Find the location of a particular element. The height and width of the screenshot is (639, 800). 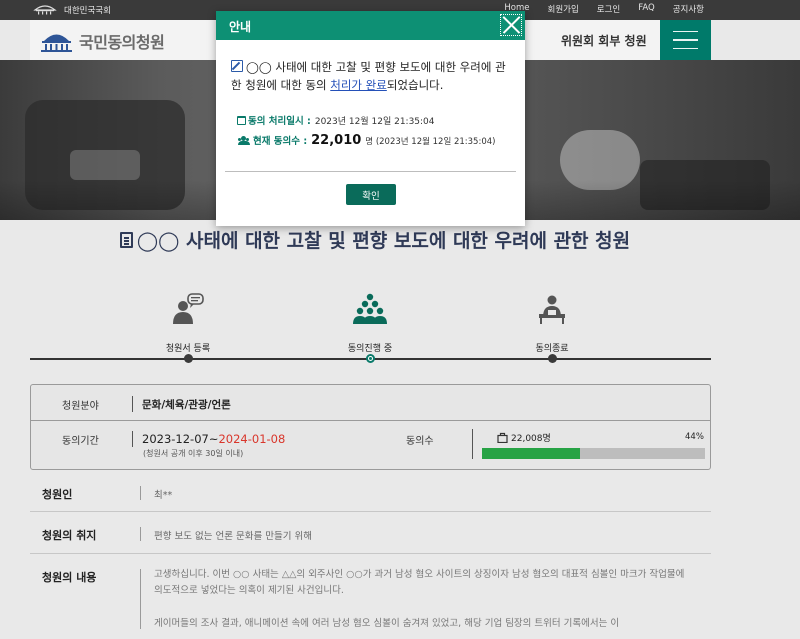

step-label-in-progress: 동의진행 중 is located at coordinates (370, 349).